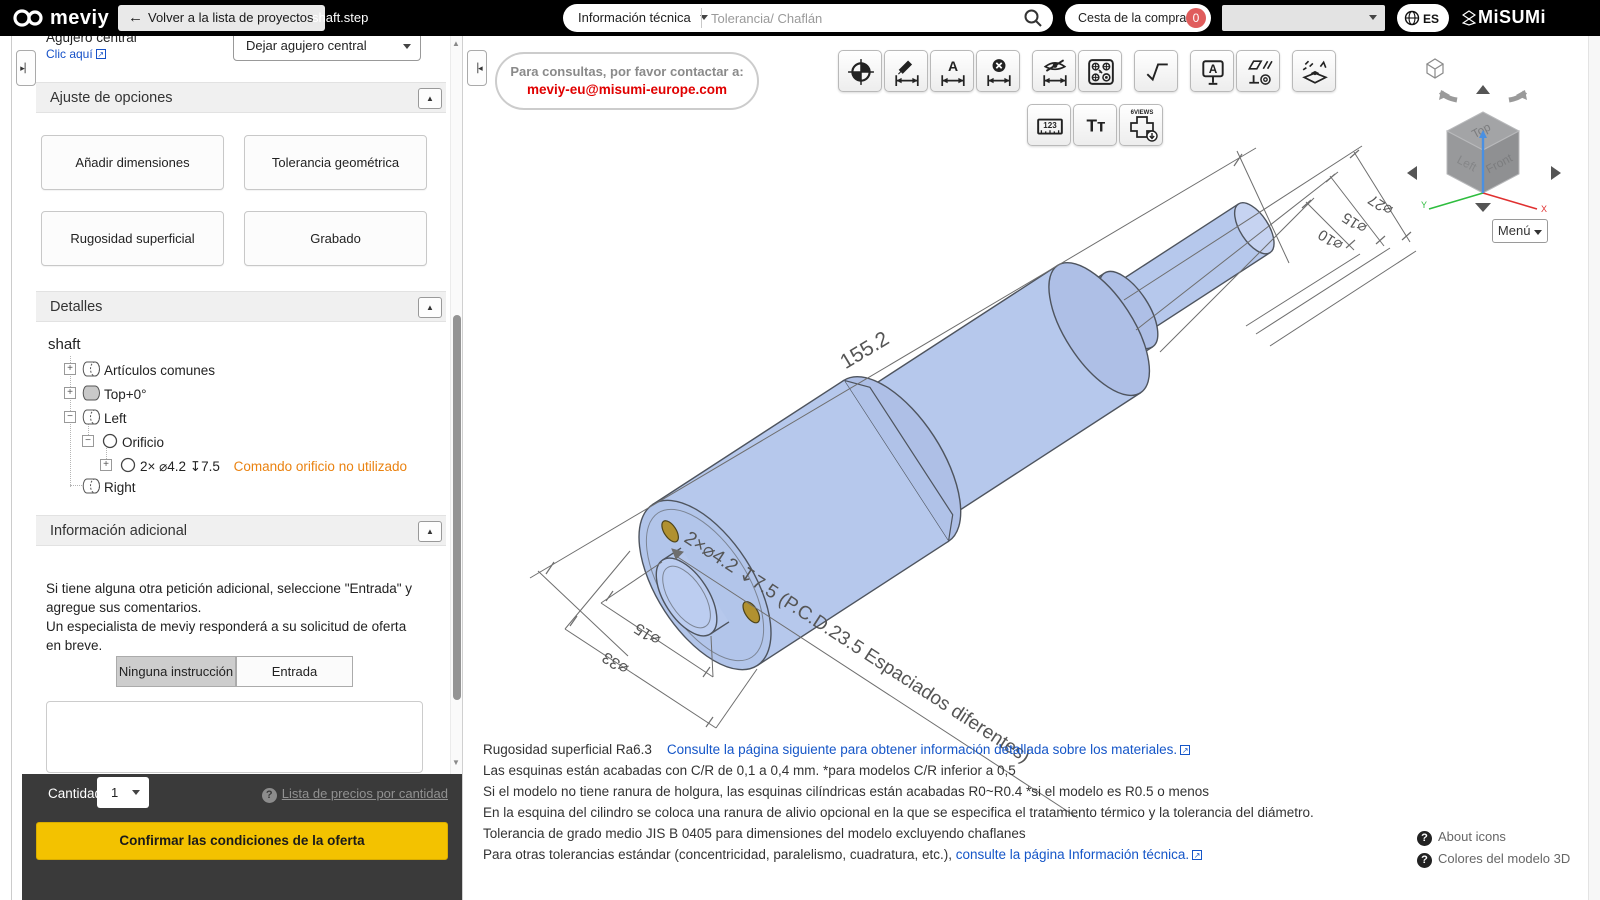  What do you see at coordinates (79, 18) in the screenshot?
I see `meviy-logo: meviy` at bounding box center [79, 18].